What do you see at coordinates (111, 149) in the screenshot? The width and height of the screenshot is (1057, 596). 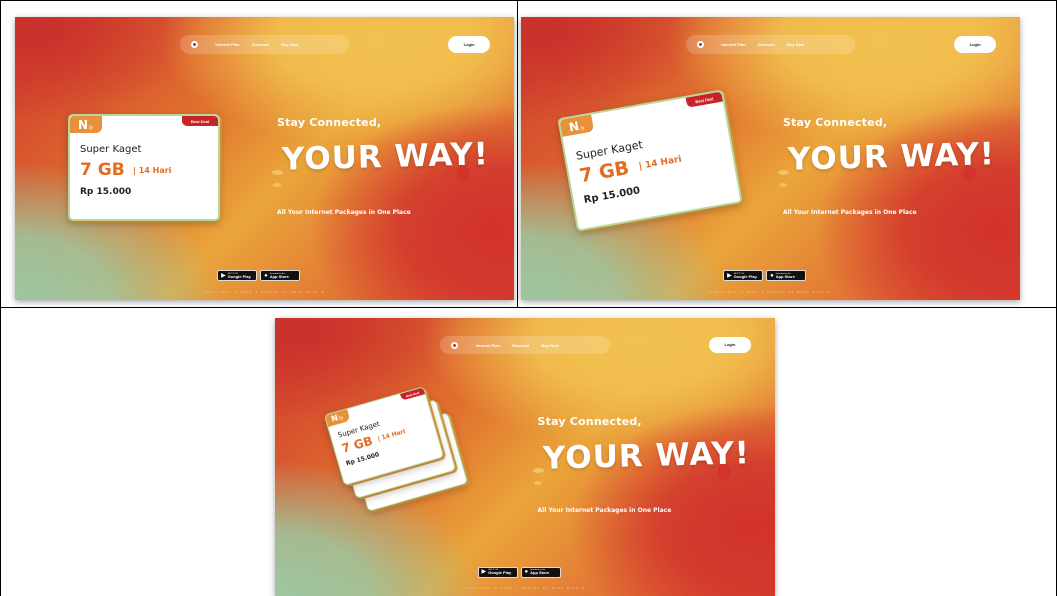 I see `package-name: Super Kaget` at bounding box center [111, 149].